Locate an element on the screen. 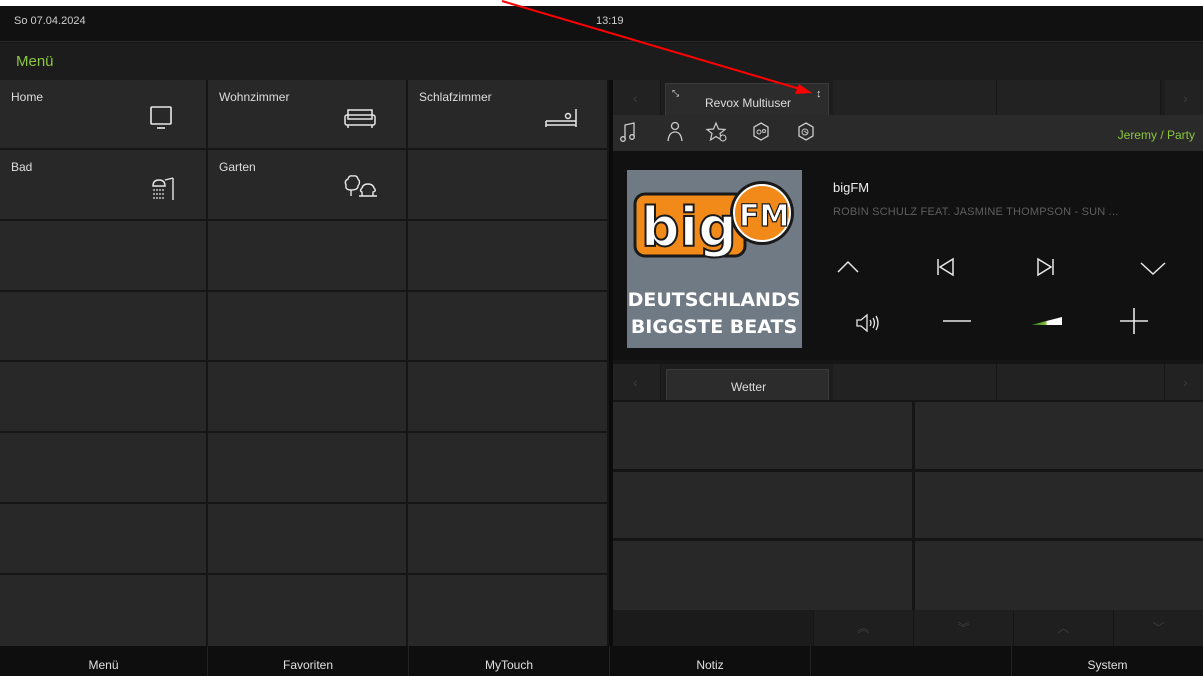 The image size is (1203, 684). room-tile-bad: Bad is located at coordinates (104, 185).